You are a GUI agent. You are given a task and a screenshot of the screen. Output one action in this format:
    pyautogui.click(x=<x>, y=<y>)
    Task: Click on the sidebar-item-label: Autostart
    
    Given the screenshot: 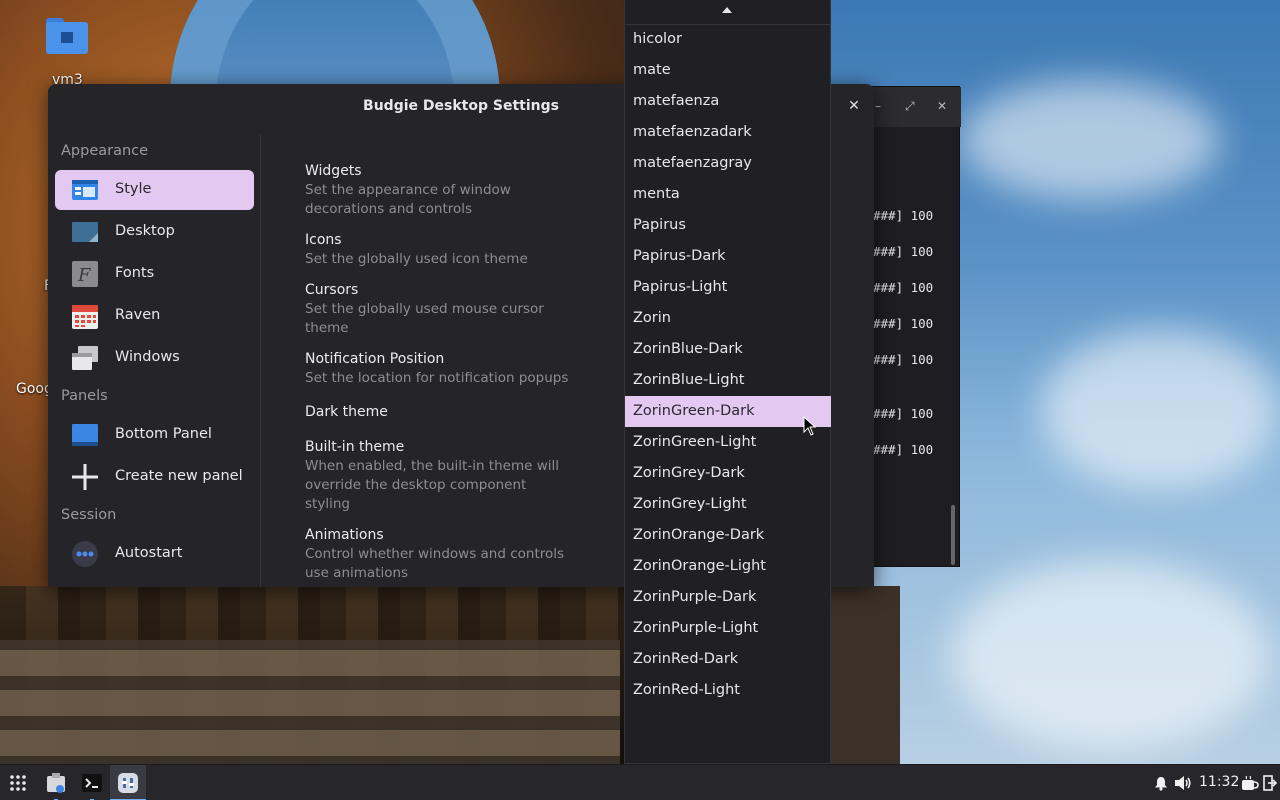 What is the action you would take?
    pyautogui.click(x=149, y=553)
    